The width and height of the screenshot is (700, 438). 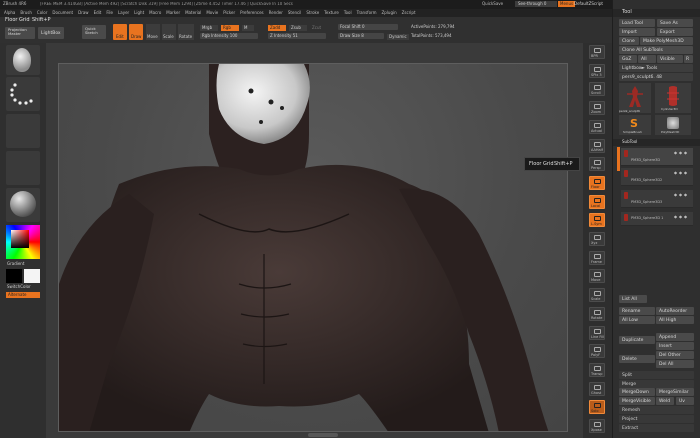 I want to click on menu-stencil: Stencil, so click(x=295, y=13).